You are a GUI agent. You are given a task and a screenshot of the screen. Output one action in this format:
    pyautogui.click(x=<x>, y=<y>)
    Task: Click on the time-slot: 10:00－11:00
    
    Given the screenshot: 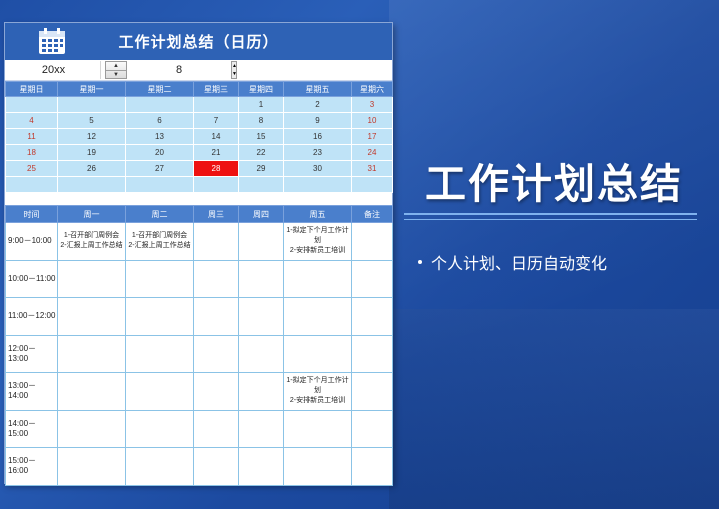 What is the action you would take?
    pyautogui.click(x=31, y=278)
    